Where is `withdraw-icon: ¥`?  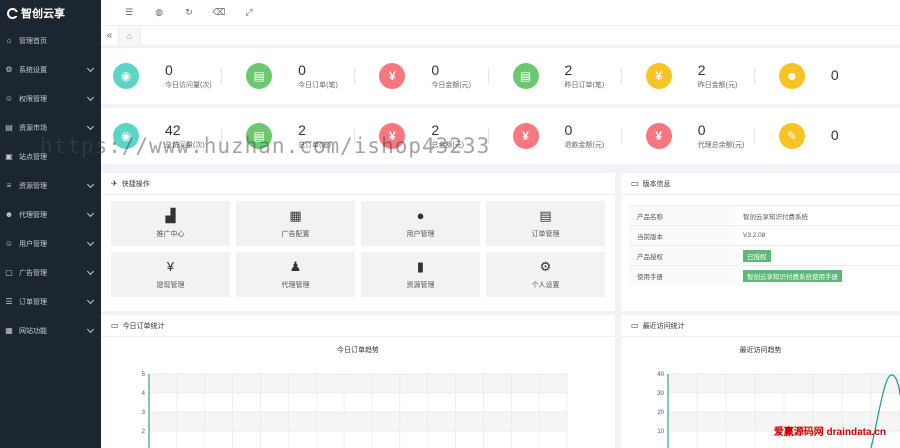 withdraw-icon: ¥ is located at coordinates (170, 266).